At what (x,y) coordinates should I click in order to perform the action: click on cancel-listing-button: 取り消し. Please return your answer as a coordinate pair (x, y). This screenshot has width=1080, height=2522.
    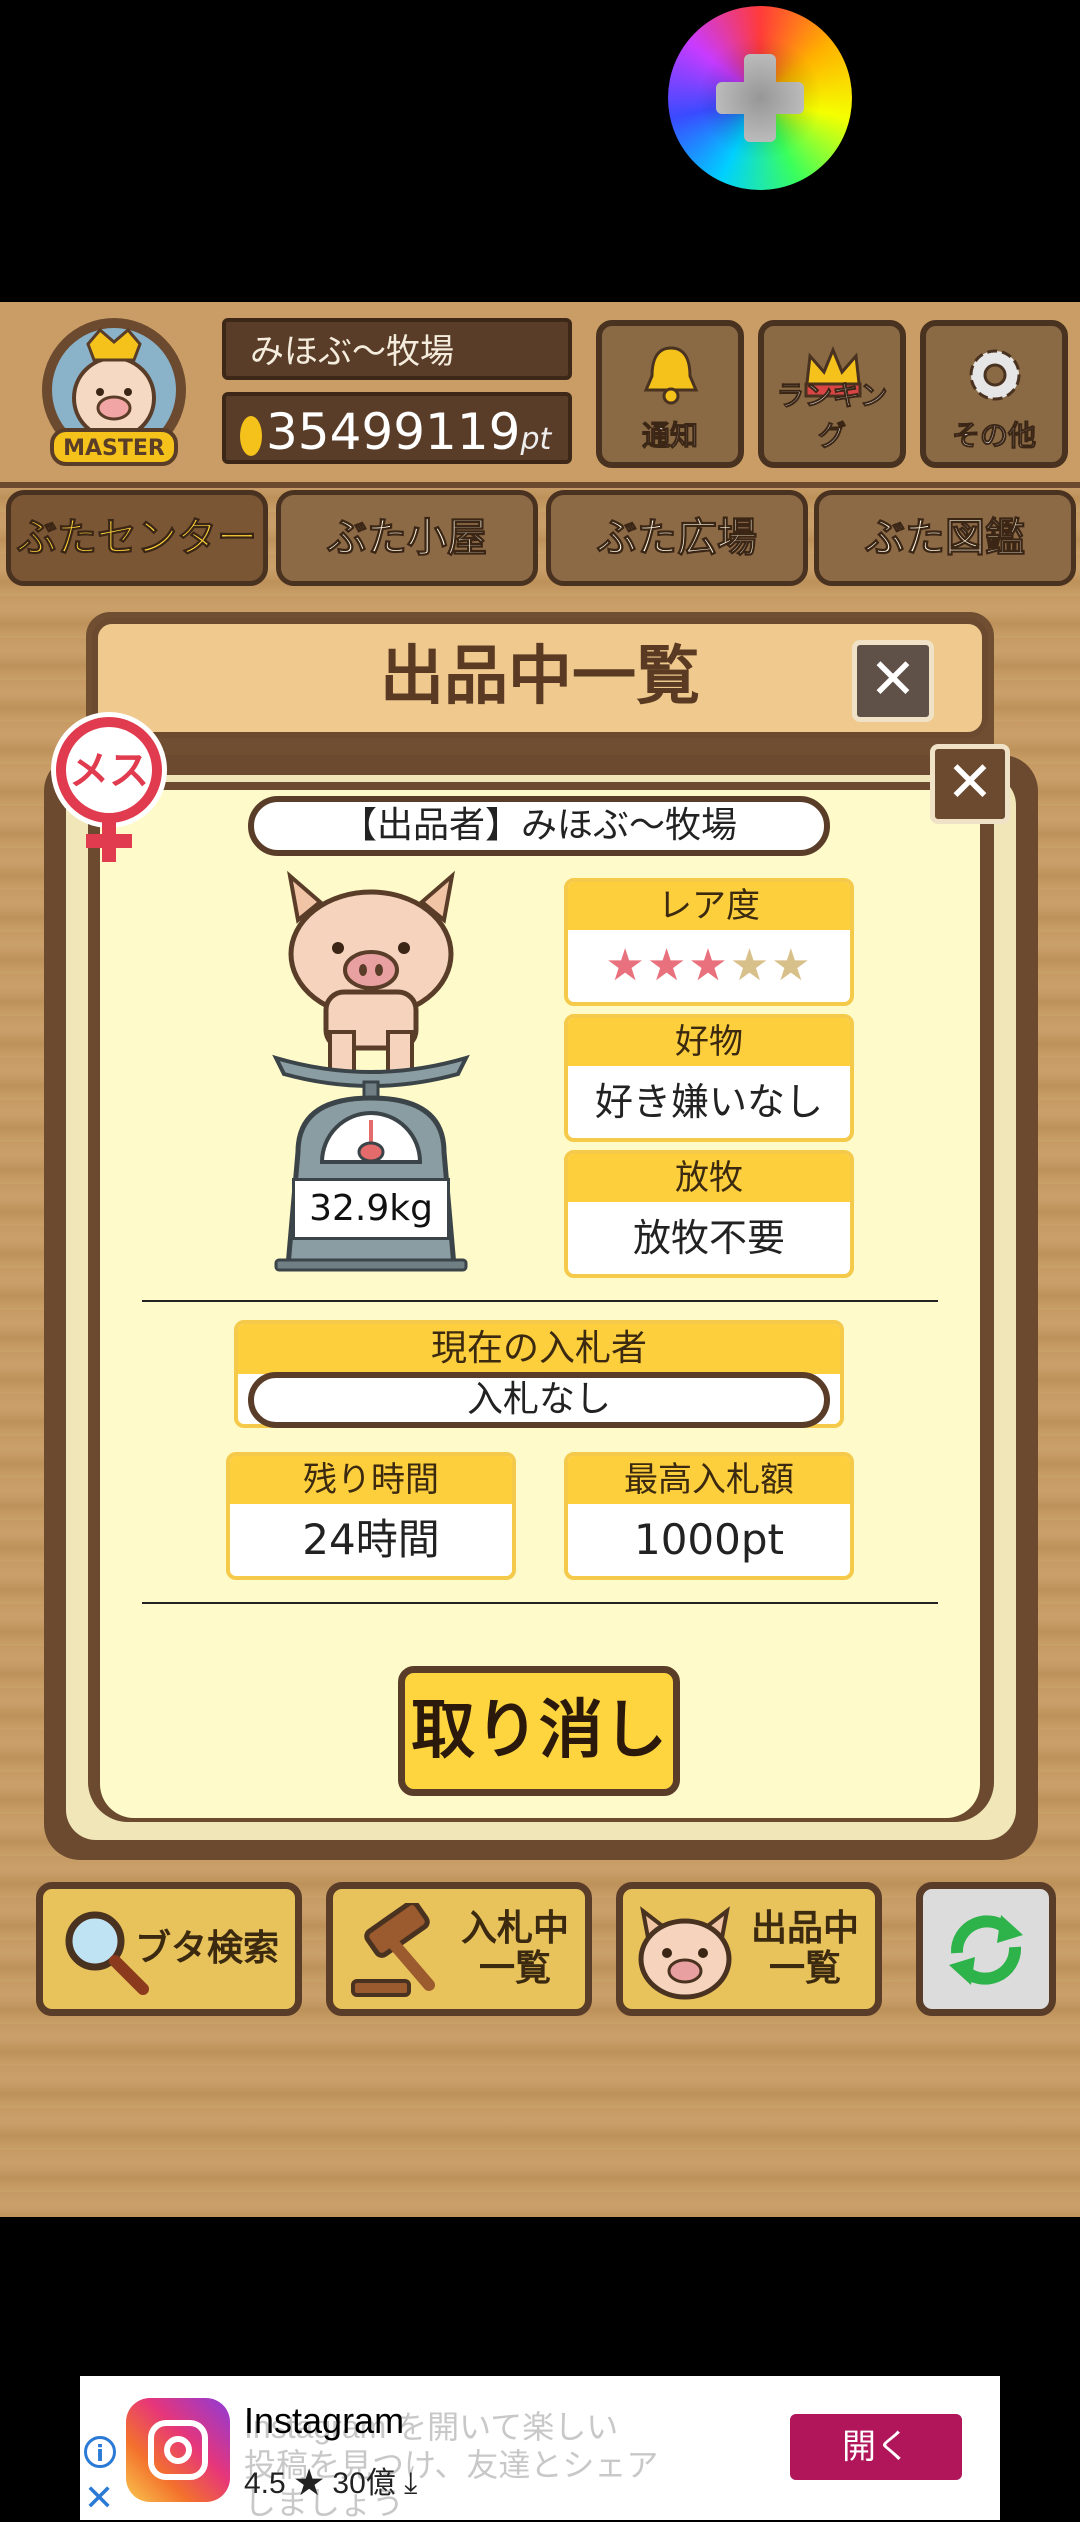
    Looking at the image, I should click on (539, 1731).